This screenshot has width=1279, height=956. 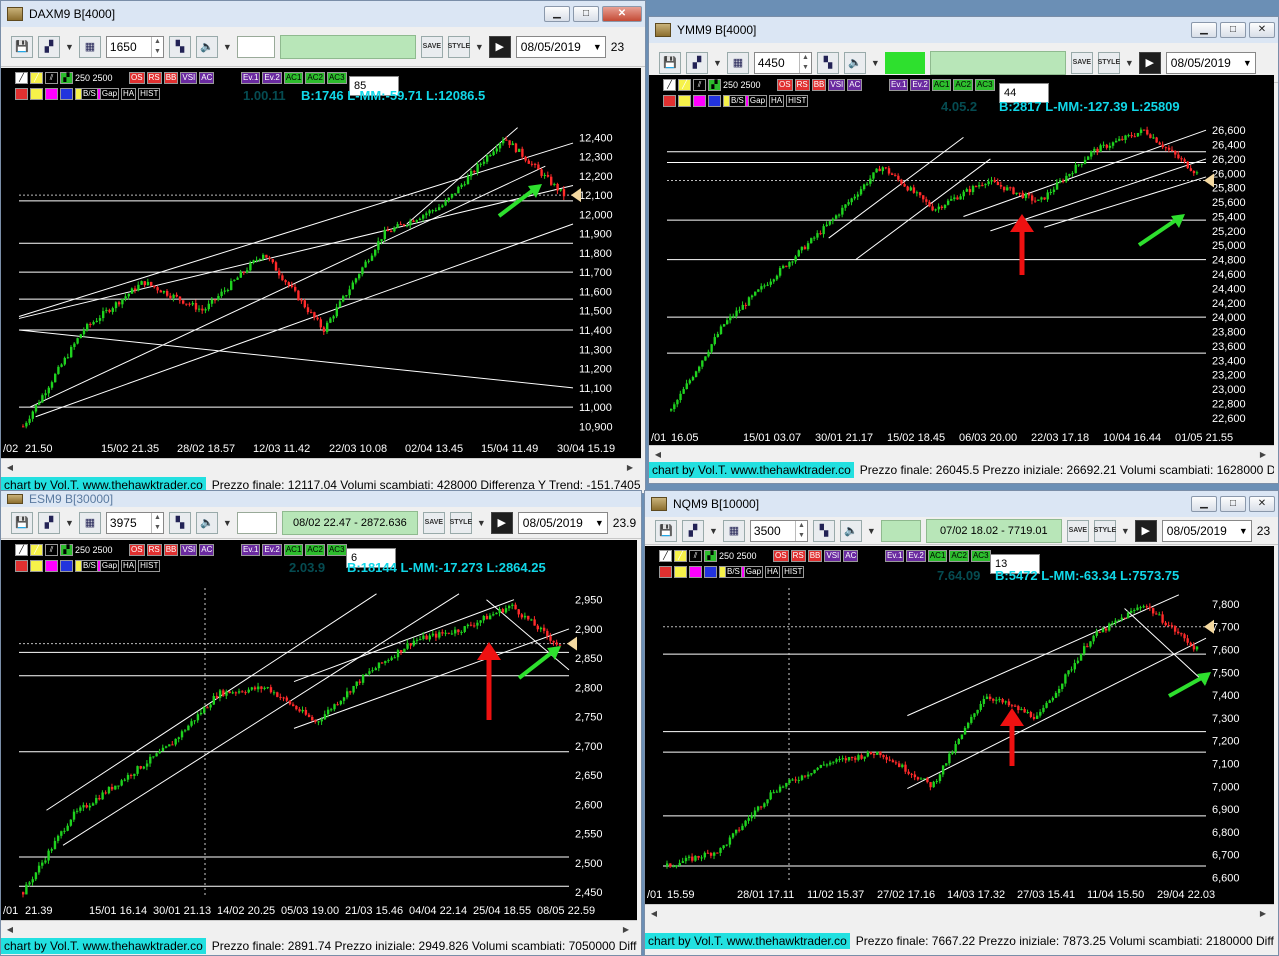 I want to click on minimize-button: ▁, so click(x=557, y=14).